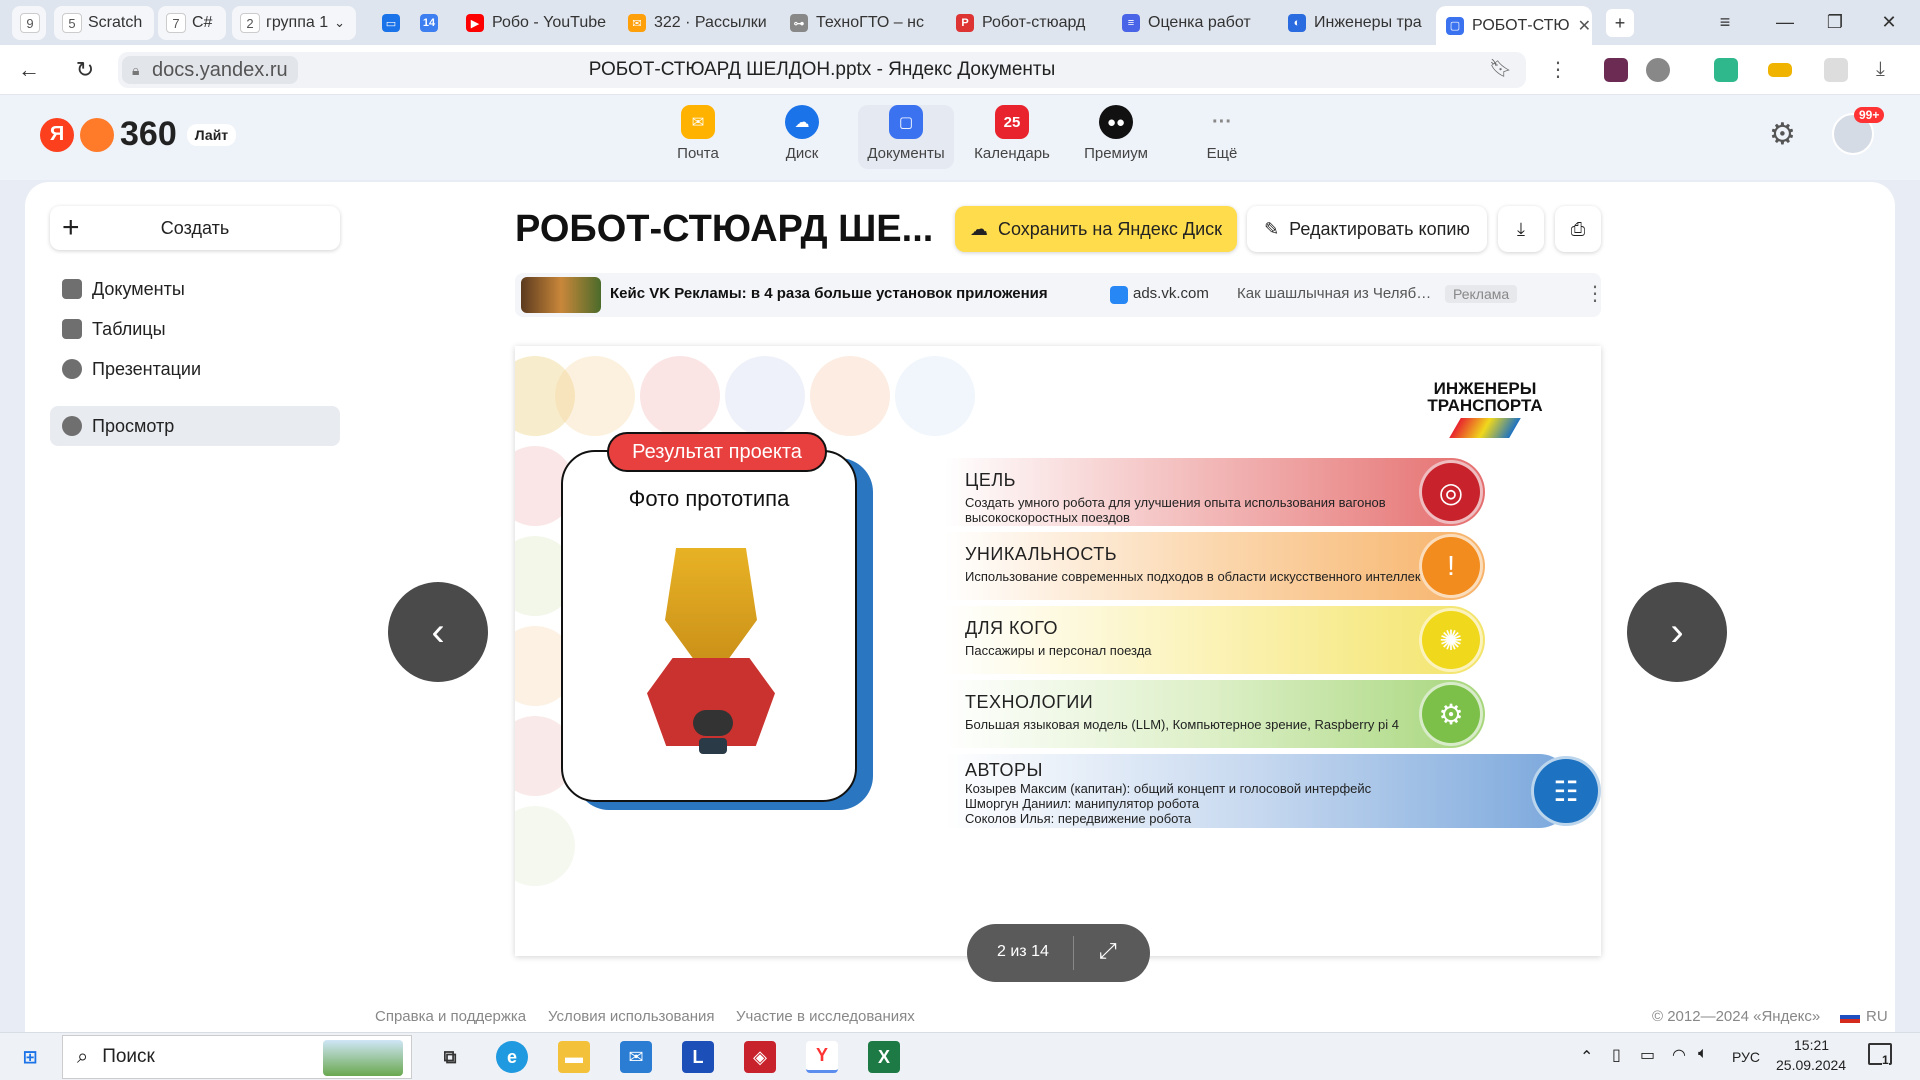 This screenshot has height=1080, width=1920. I want to click on yandex360-logo: Я 360 Лайт, so click(138, 134).